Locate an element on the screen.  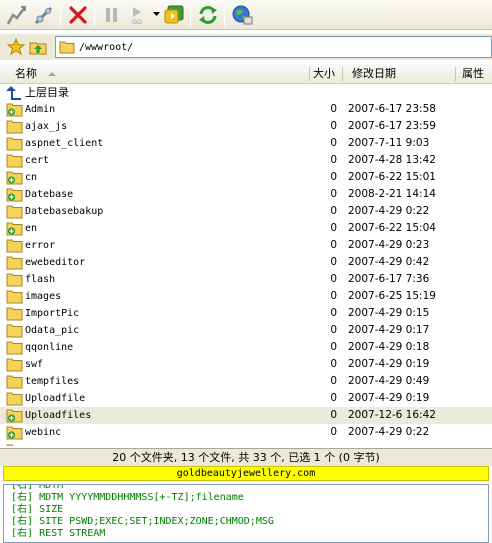
file-date: 2007-4-29 0:18 is located at coordinates (389, 347).